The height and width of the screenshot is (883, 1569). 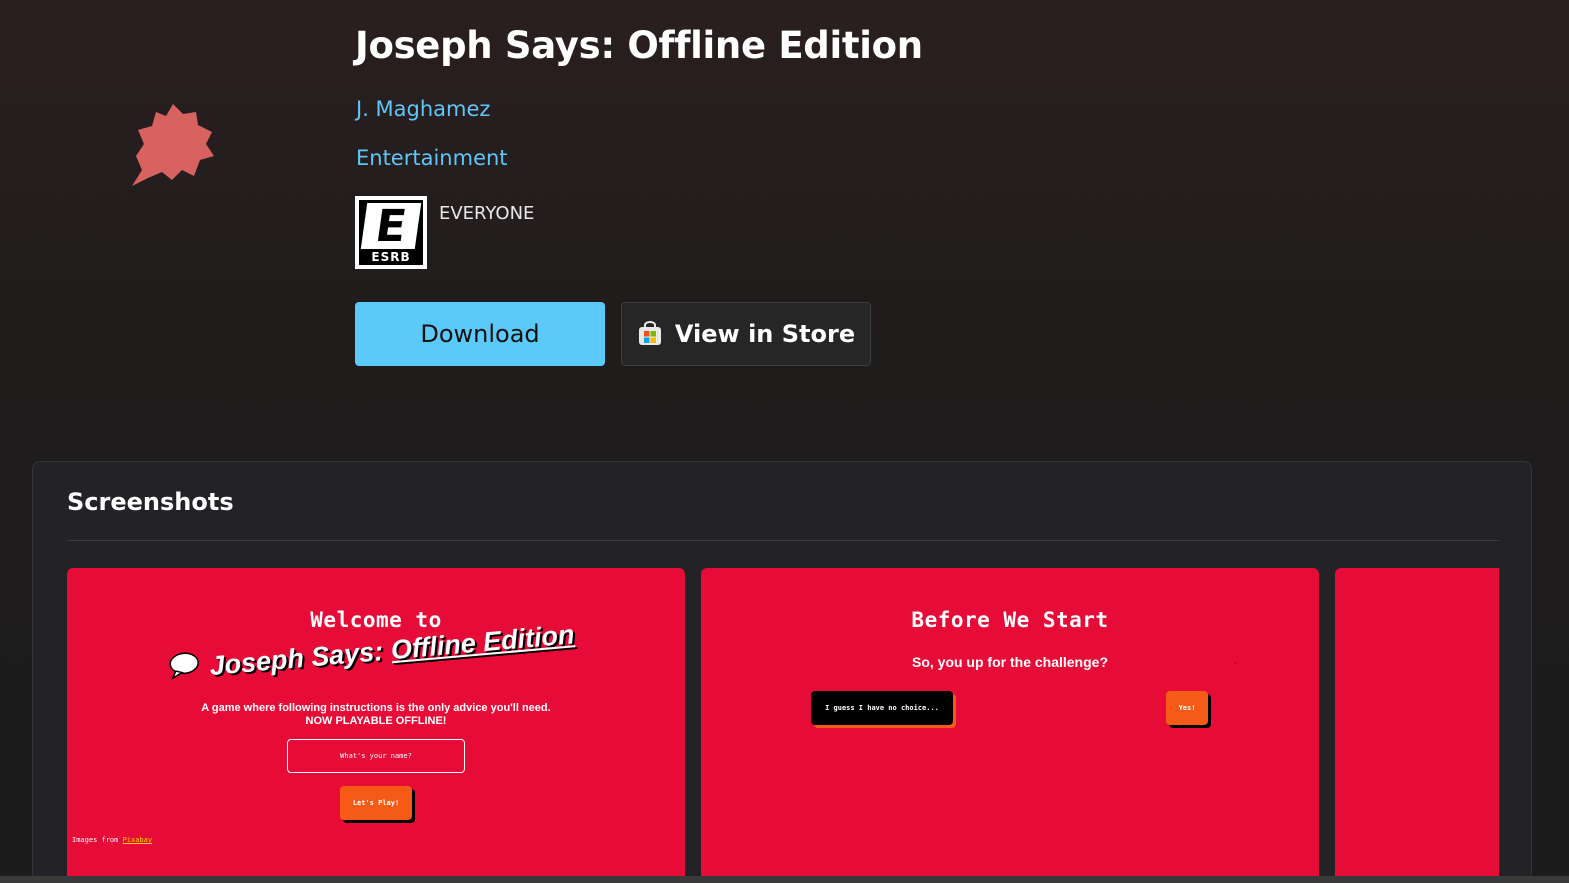 What do you see at coordinates (376, 756) in the screenshot?
I see `name-input: What's your name?` at bounding box center [376, 756].